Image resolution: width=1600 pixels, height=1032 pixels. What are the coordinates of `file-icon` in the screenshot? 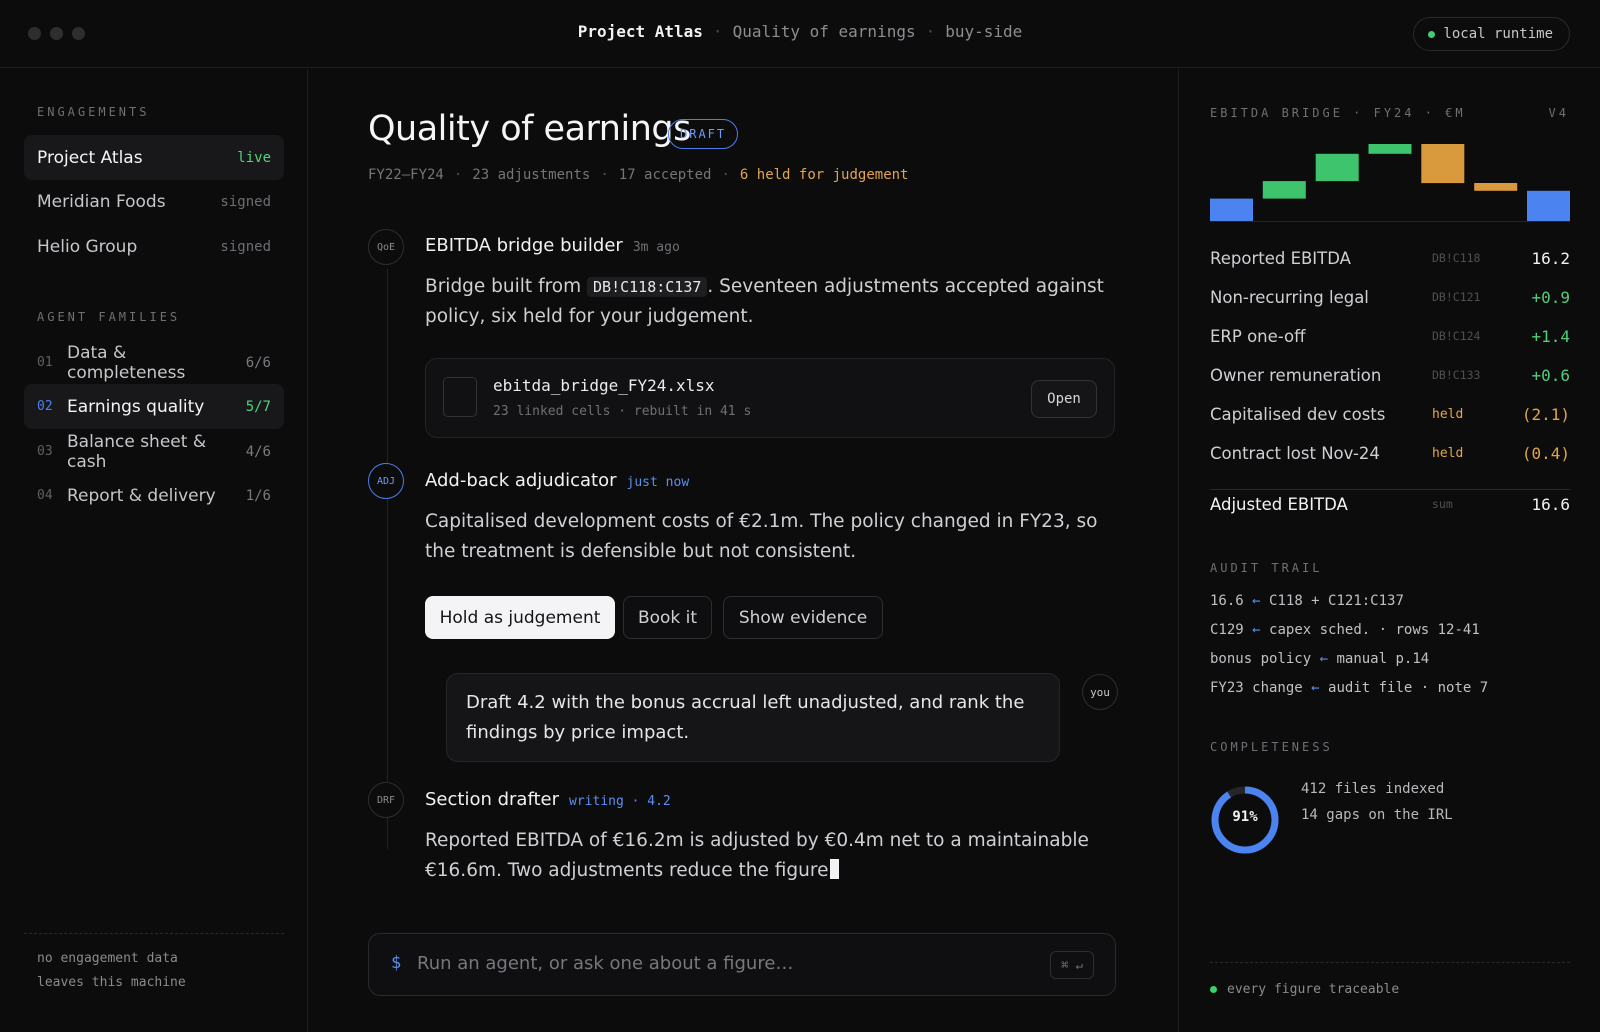 It's located at (460, 397).